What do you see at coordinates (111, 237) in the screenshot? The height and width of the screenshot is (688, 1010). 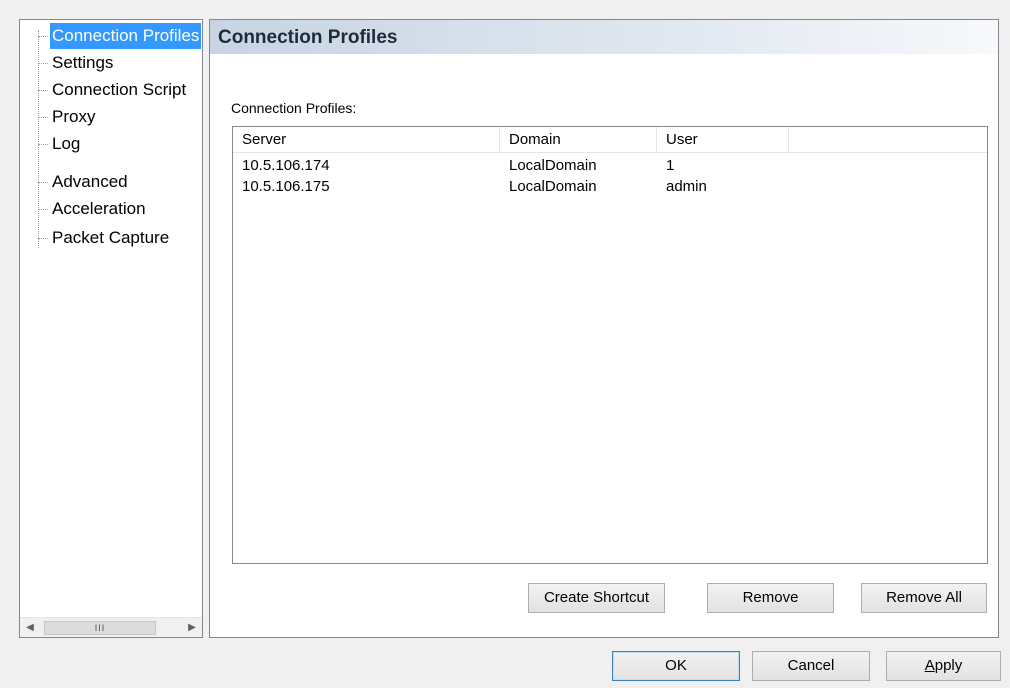 I see `tree-item-label: Packet Capture` at bounding box center [111, 237].